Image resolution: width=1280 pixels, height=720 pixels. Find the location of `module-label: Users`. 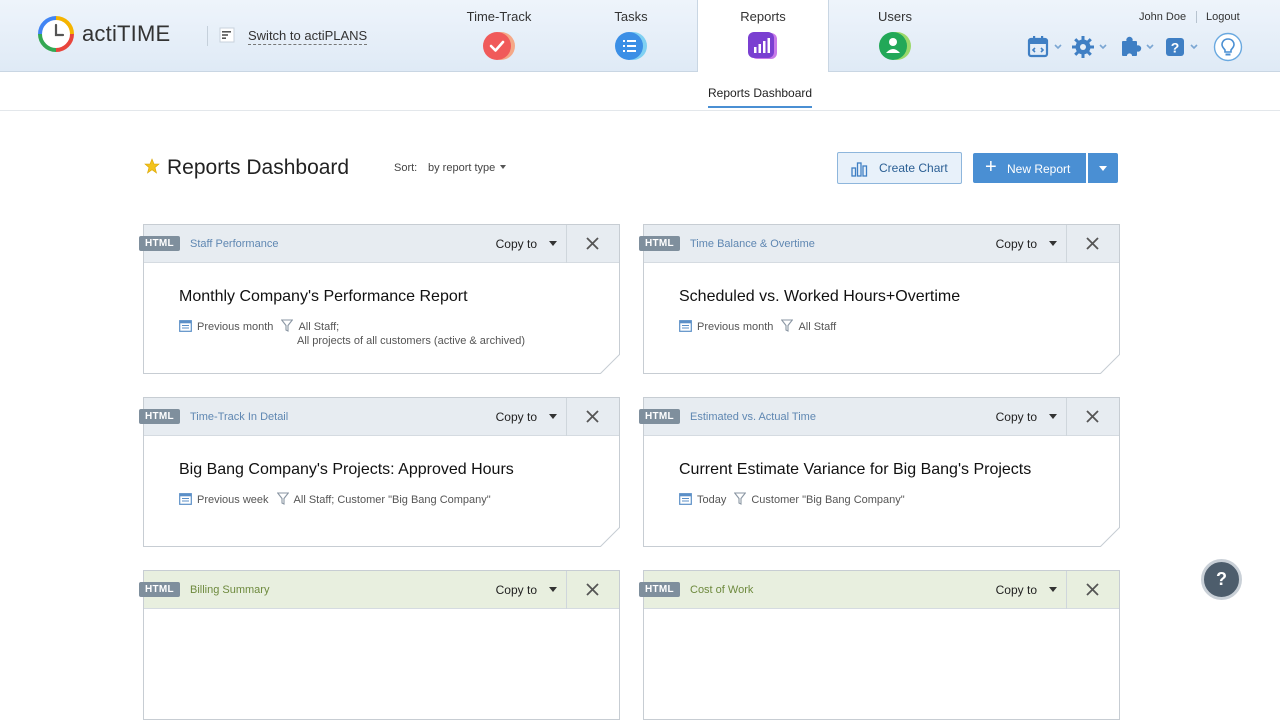

module-label: Users is located at coordinates (895, 16).